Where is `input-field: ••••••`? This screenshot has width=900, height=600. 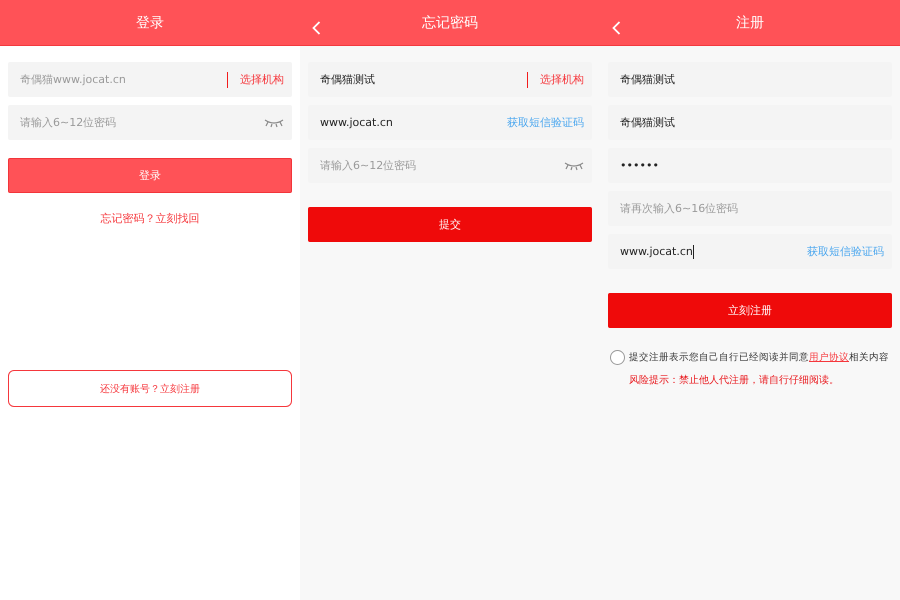 input-field: •••••• is located at coordinates (750, 165).